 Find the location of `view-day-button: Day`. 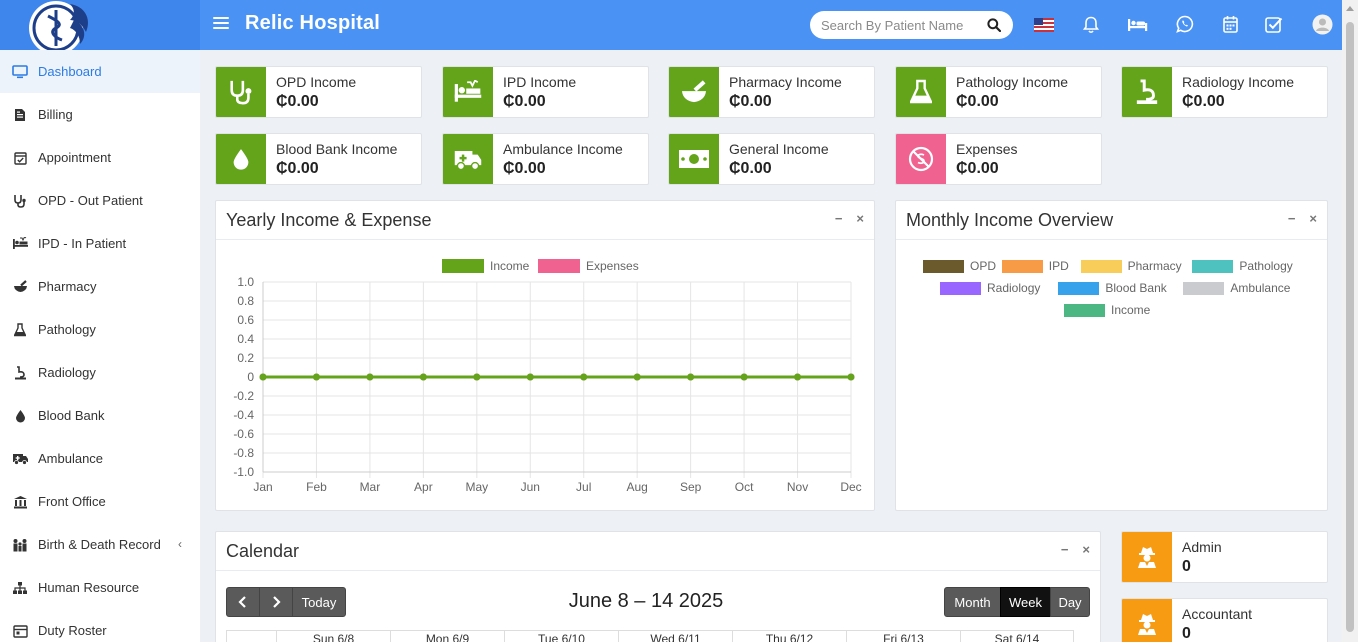

view-day-button: Day is located at coordinates (1070, 602).